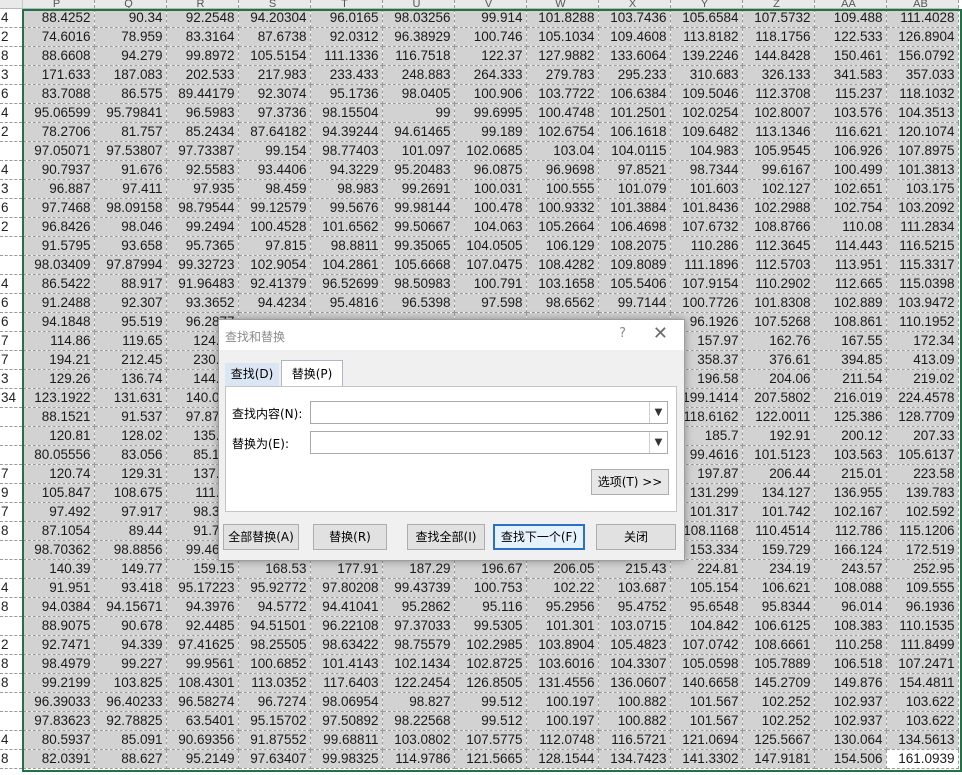 Image resolution: width=962 pixels, height=775 pixels. I want to click on cell: 168.53, so click(274, 569).